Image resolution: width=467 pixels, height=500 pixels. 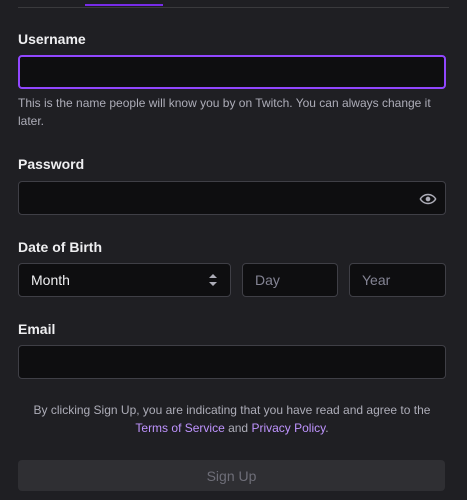 I want to click on email-label: Email, so click(x=37, y=329).